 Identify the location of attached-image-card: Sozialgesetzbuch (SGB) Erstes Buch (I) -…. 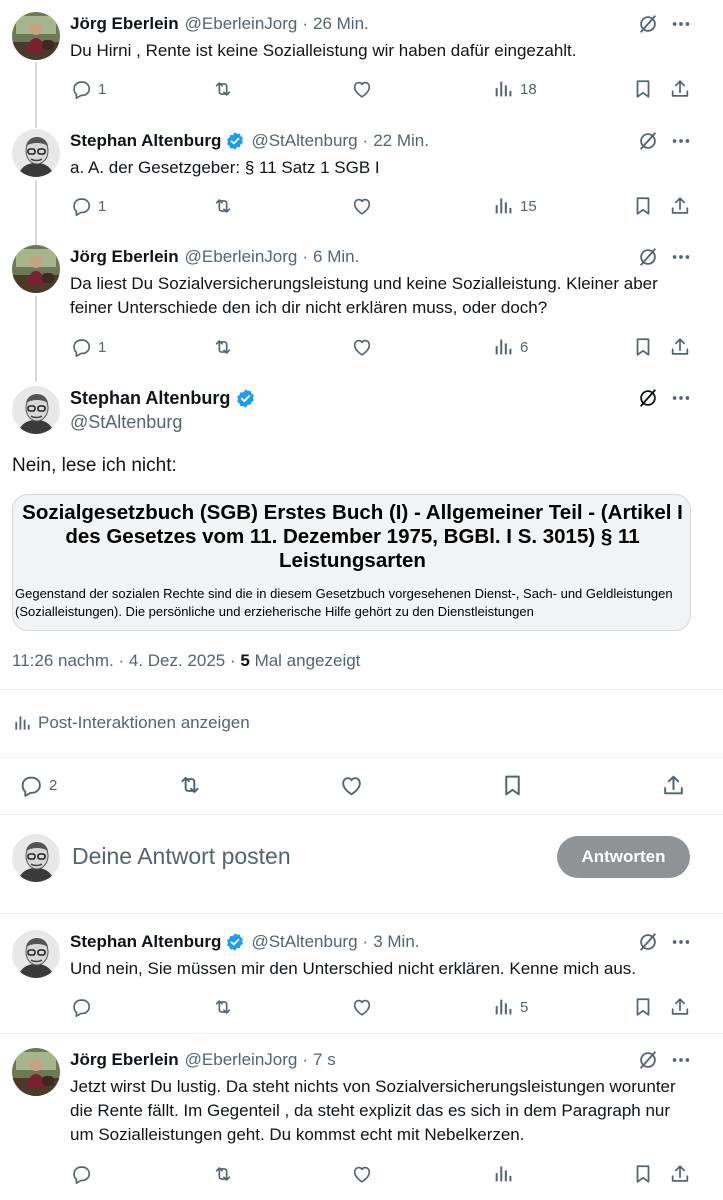
(351, 562).